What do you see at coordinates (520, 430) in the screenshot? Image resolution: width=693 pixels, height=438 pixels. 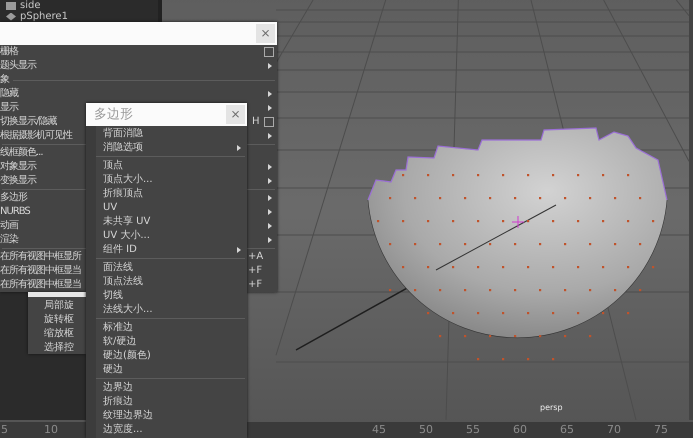 I see `timeline-tick-label: 60` at bounding box center [520, 430].